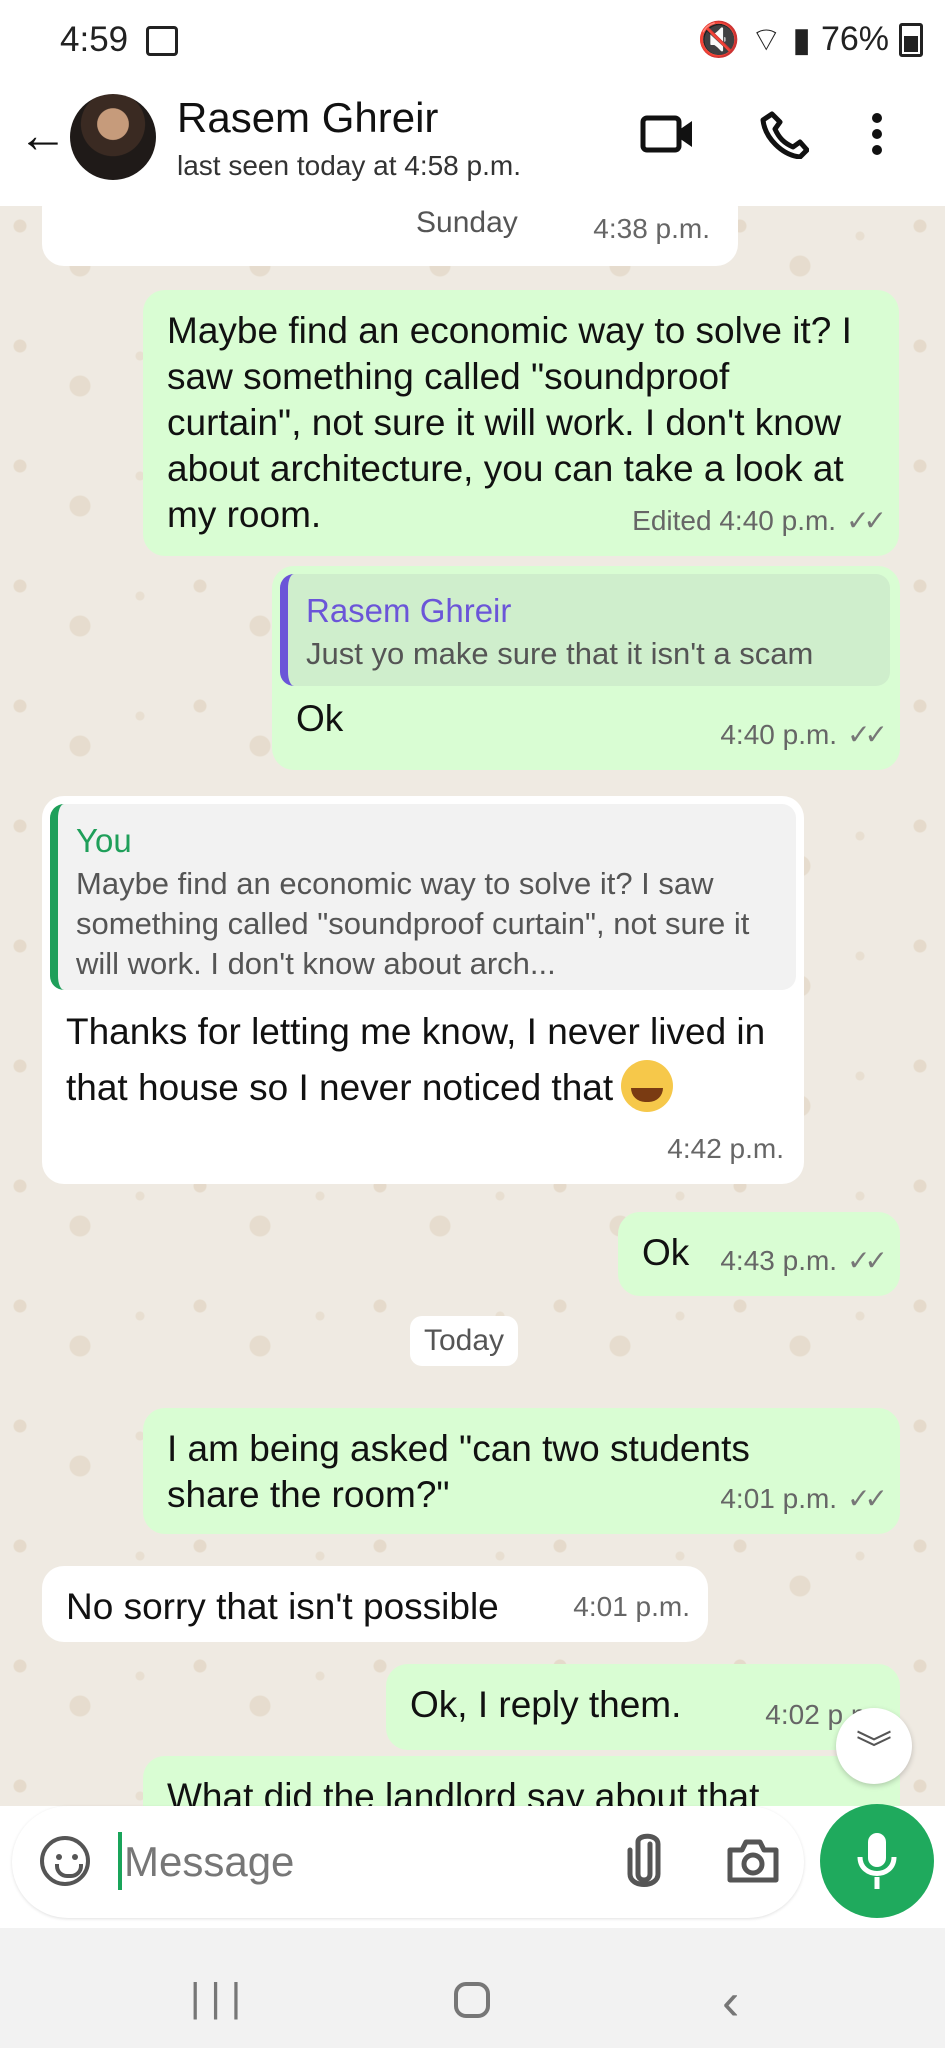 The image size is (945, 2048). I want to click on double-chevron-down-icon: ︾, so click(873, 1748).